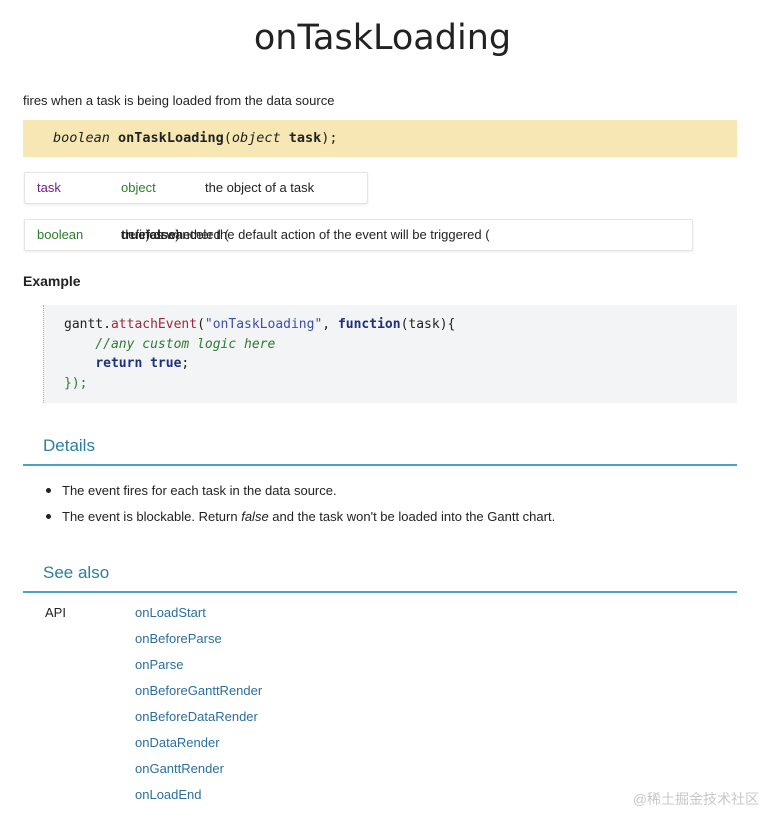  What do you see at coordinates (380, 451) in the screenshot?
I see `details-heading: Details` at bounding box center [380, 451].